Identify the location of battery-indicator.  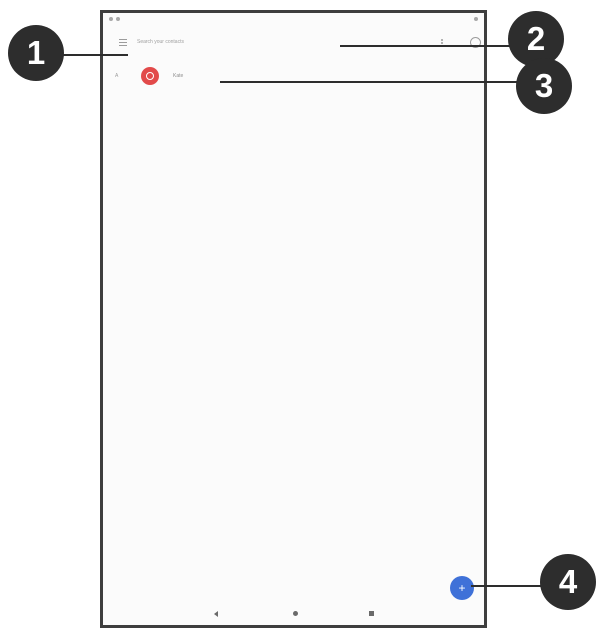
(476, 20).